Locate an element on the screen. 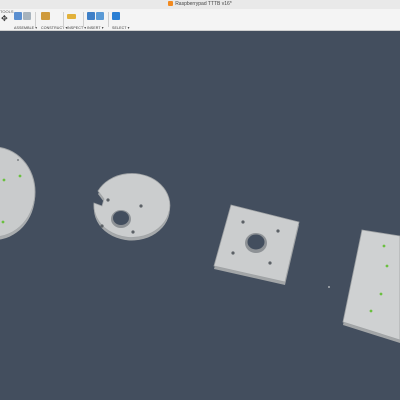 The width and height of the screenshot is (400, 400). select-group: SELECT ▾ is located at coordinates (121, 21).